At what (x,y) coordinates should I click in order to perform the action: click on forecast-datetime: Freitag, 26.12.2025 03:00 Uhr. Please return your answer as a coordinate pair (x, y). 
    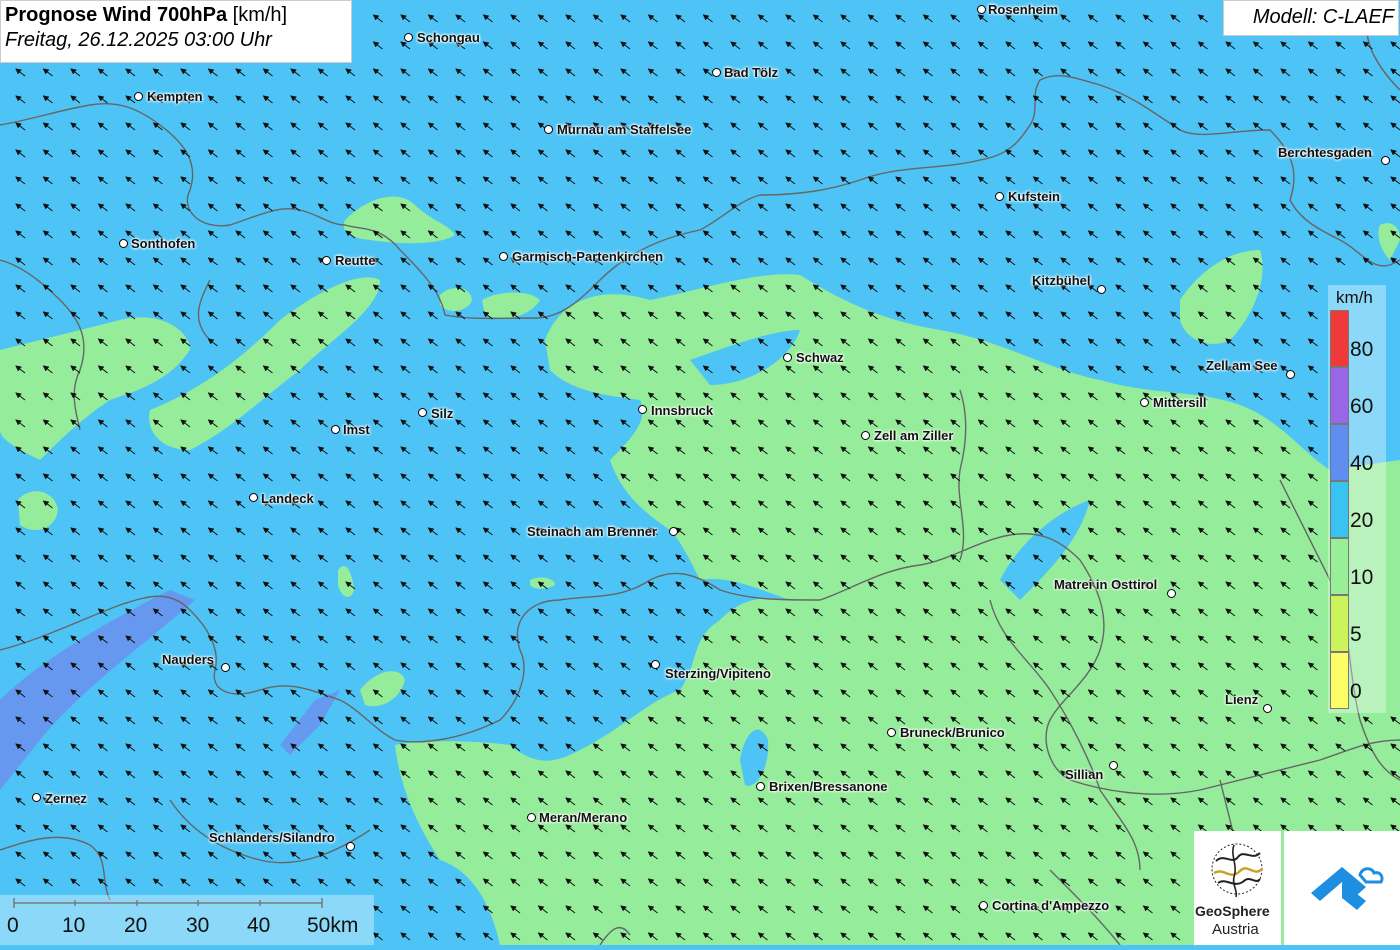
    Looking at the image, I should click on (138, 40).